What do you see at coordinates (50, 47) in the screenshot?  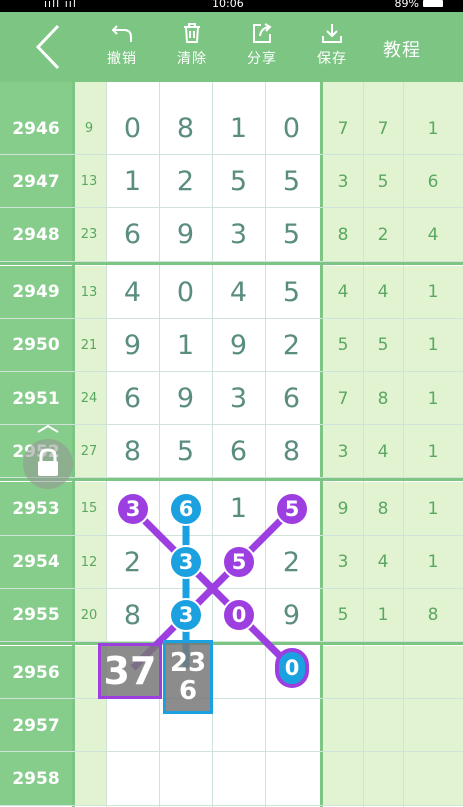 I see `back-button` at bounding box center [50, 47].